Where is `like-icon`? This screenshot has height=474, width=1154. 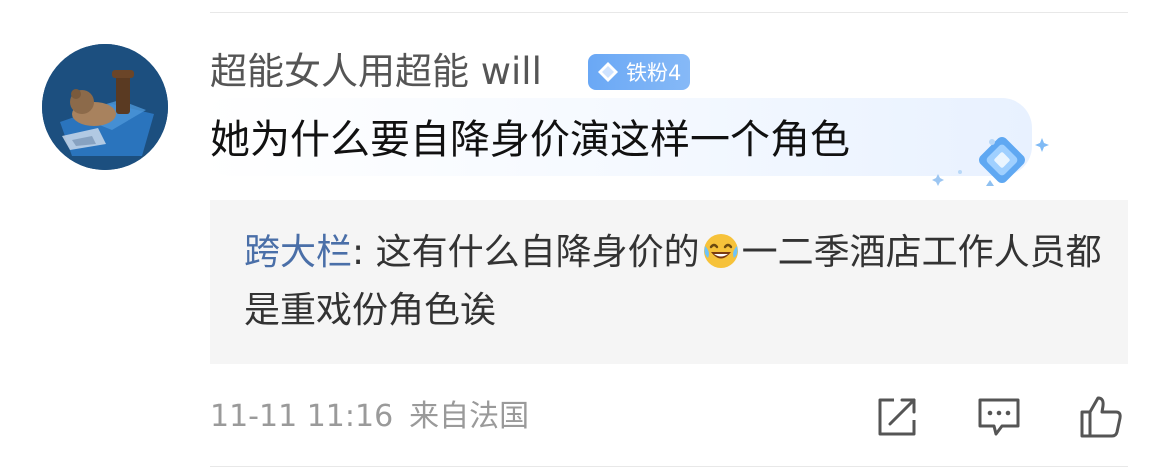
like-icon is located at coordinates (1101, 417).